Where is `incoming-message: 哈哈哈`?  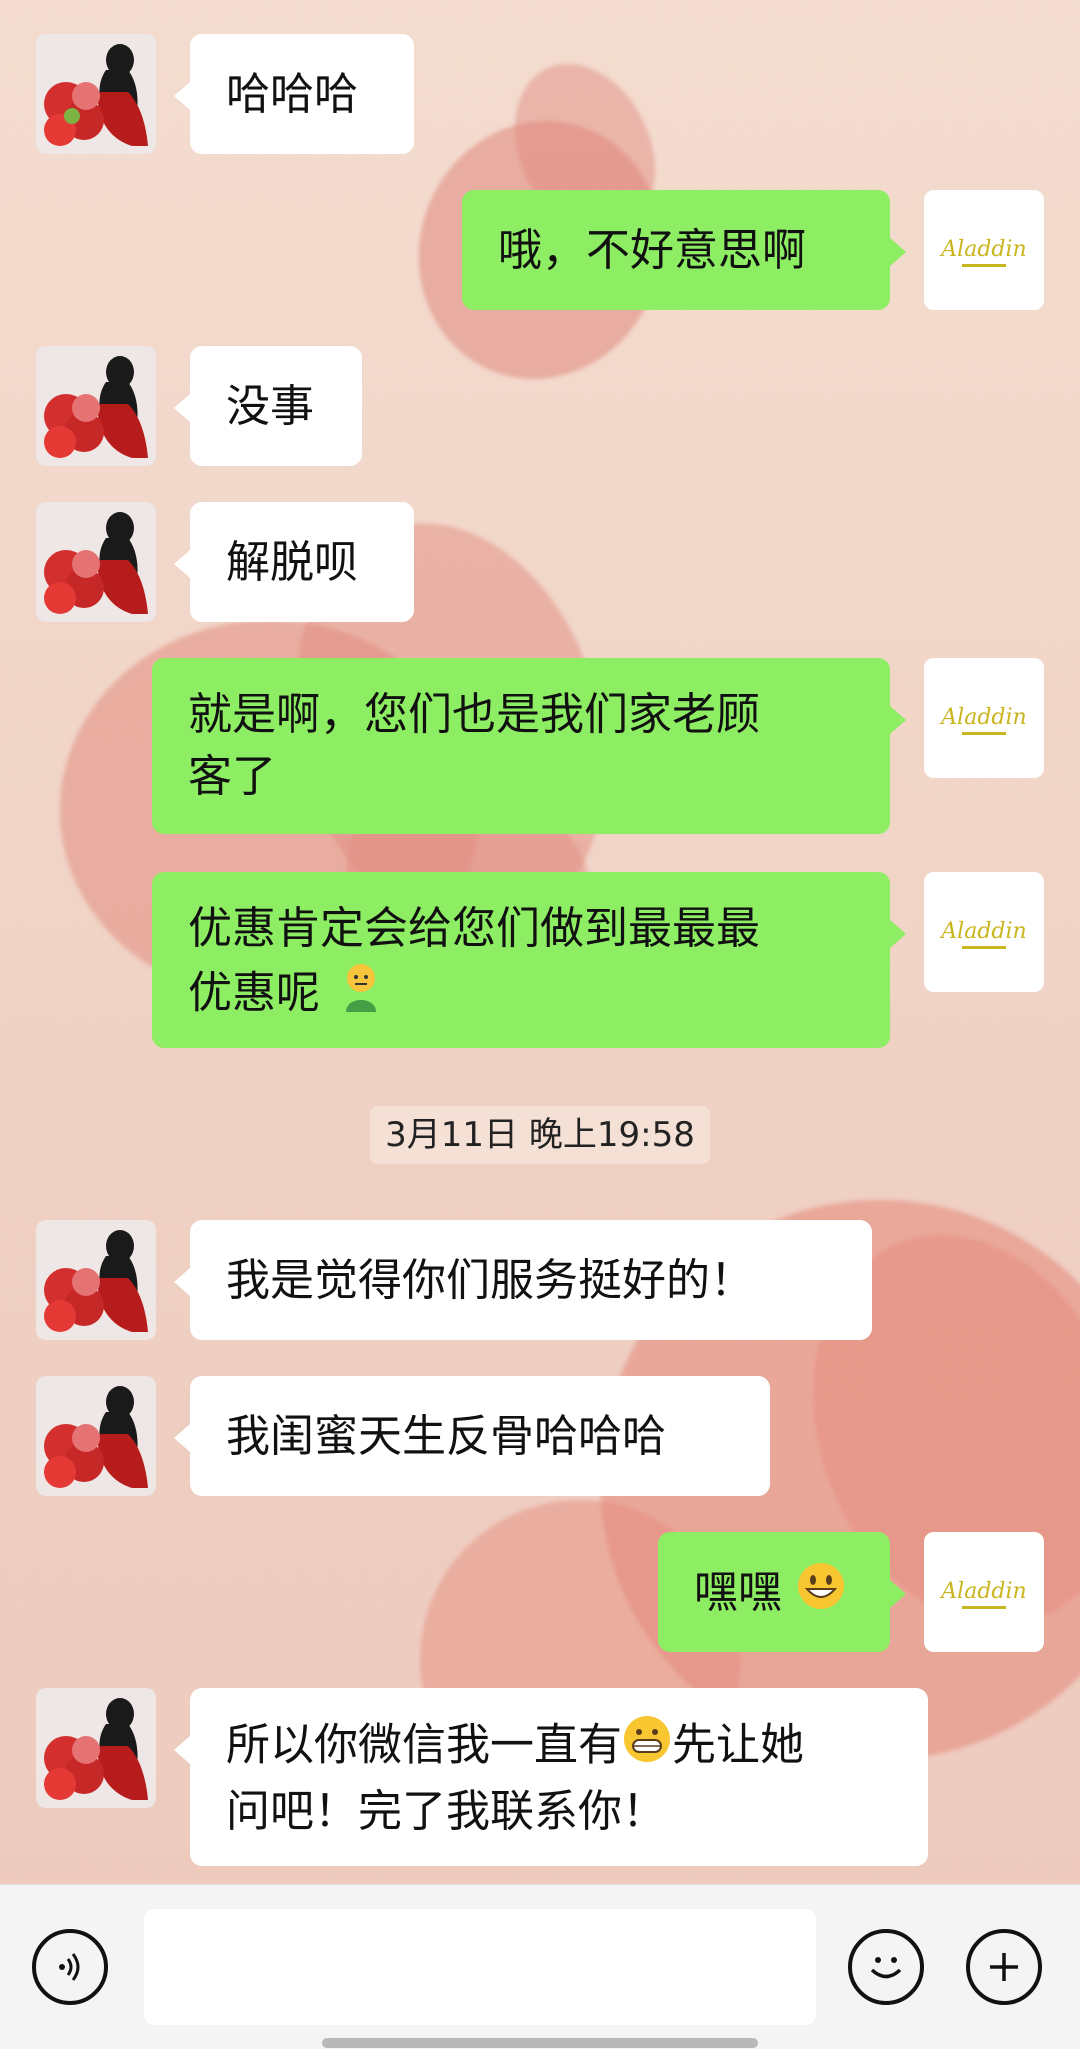 incoming-message: 哈哈哈 is located at coordinates (294, 94).